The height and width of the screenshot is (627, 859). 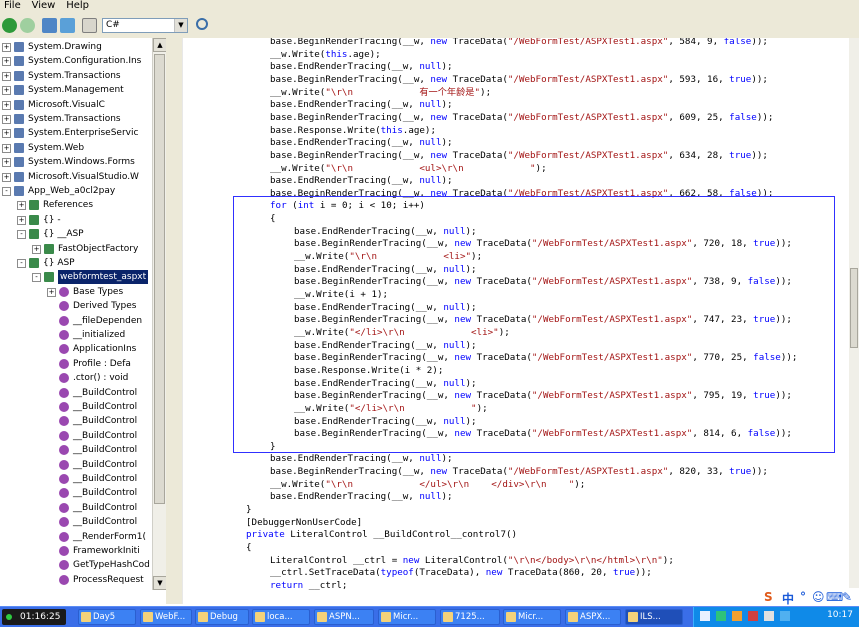 What do you see at coordinates (769, 616) in the screenshot?
I see `tray-app-icon` at bounding box center [769, 616].